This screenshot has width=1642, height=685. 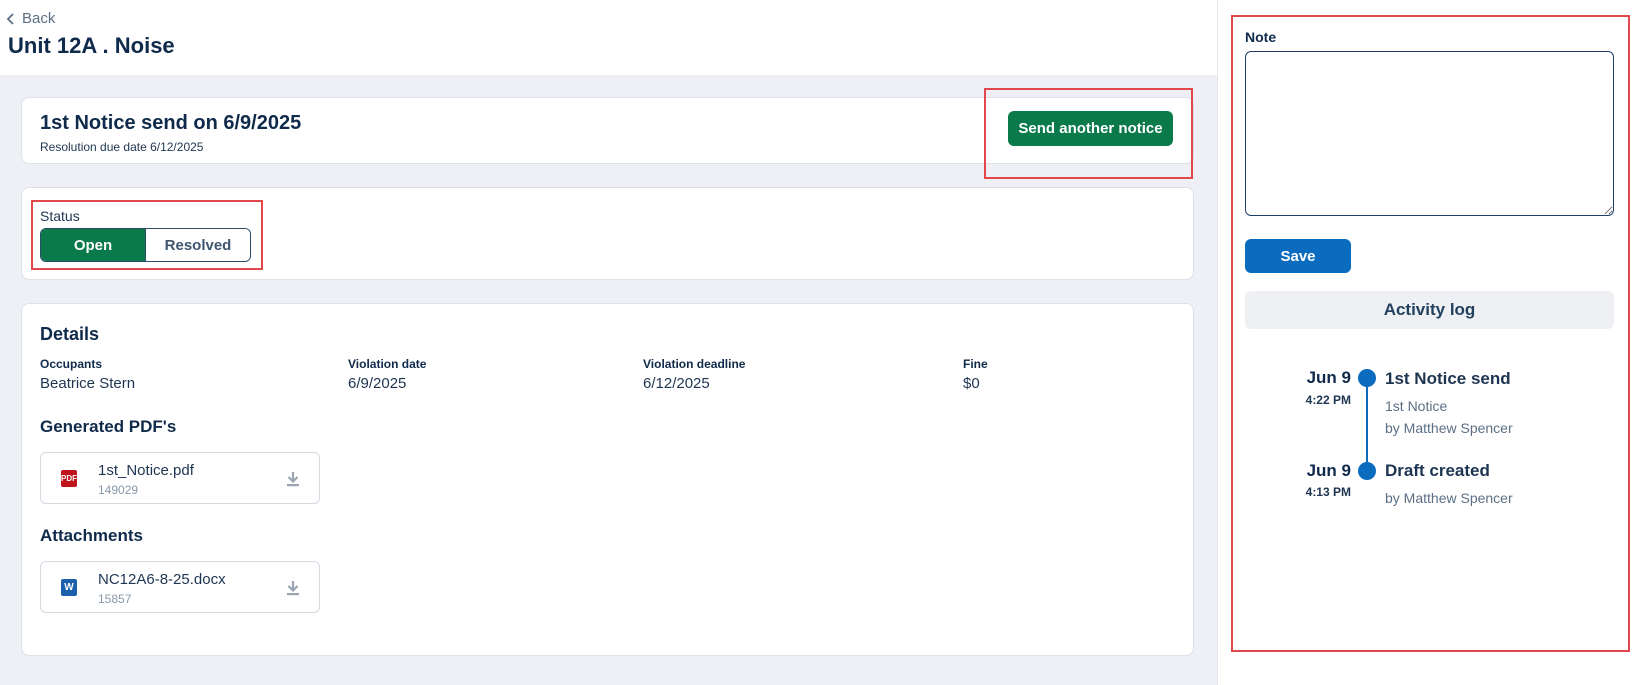 What do you see at coordinates (108, 426) in the screenshot?
I see `generated-pdfs-heading: Generated PDF's` at bounding box center [108, 426].